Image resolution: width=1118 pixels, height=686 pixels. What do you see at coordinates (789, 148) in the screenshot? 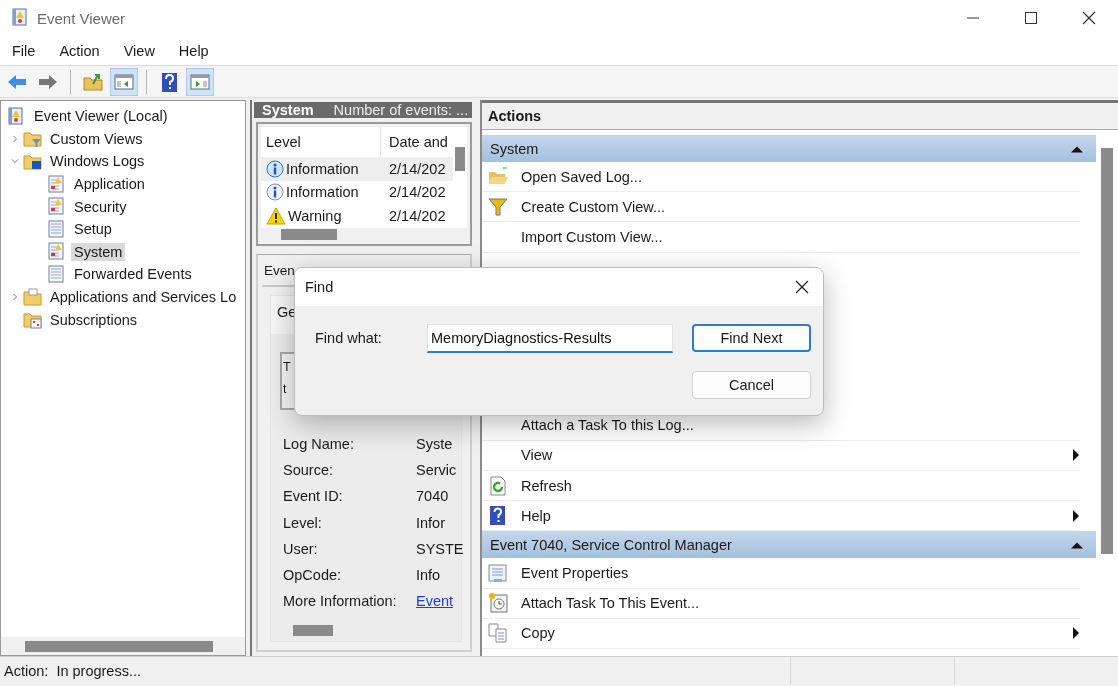
I see `section-header: System` at bounding box center [789, 148].